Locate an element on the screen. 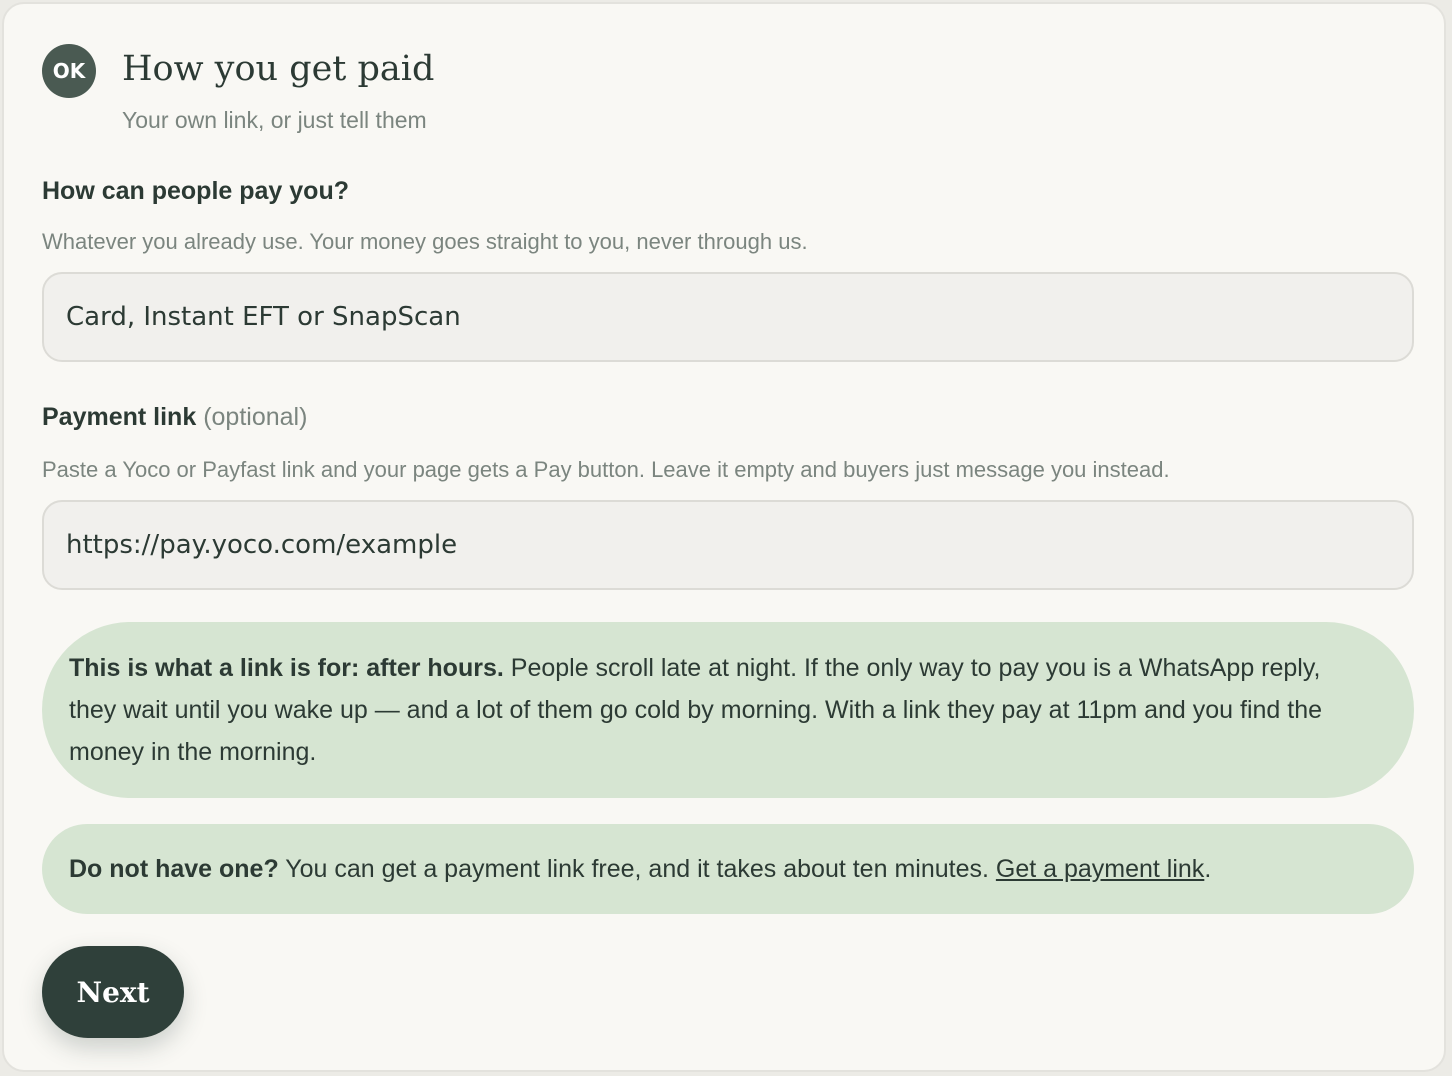  payment-link-label-text: Payment link is located at coordinates (119, 417).